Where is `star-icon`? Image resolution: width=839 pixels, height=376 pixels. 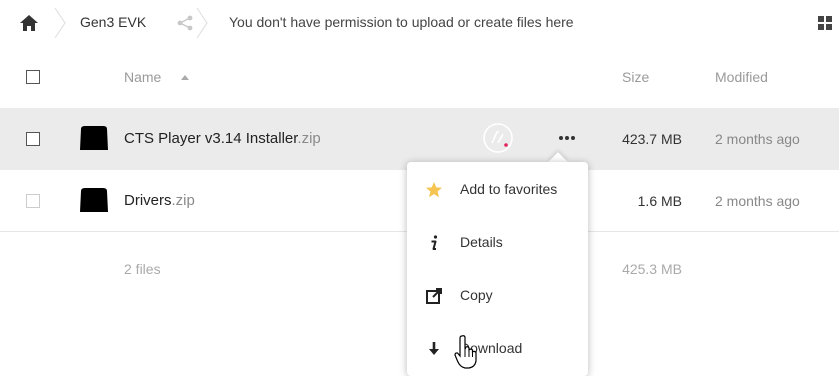
star-icon is located at coordinates (434, 190).